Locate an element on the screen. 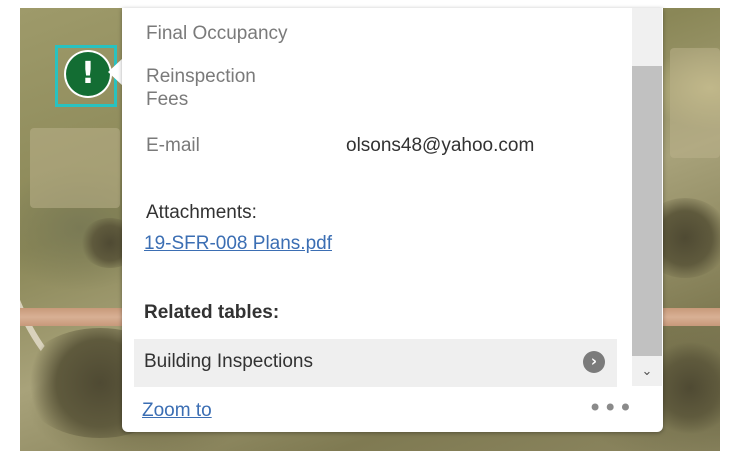 This screenshot has width=736, height=459. chevron-right-circle-icon: › is located at coordinates (594, 362).